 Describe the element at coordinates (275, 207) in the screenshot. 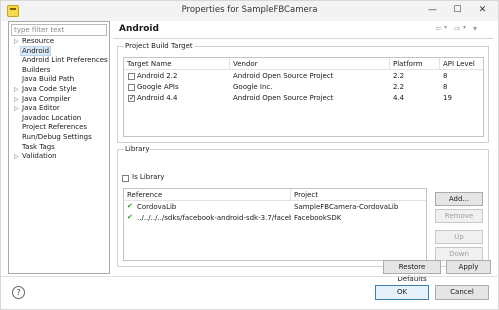

I see `table-row: ✔ CordovaLib SampleFBCamera-CordovaLib` at that location.